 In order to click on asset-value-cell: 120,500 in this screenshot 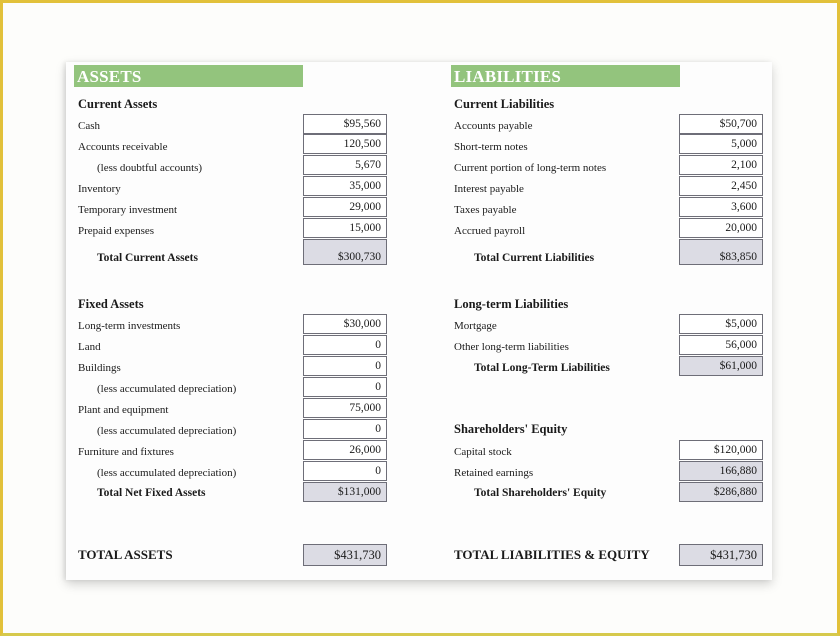, I will do `click(345, 144)`.